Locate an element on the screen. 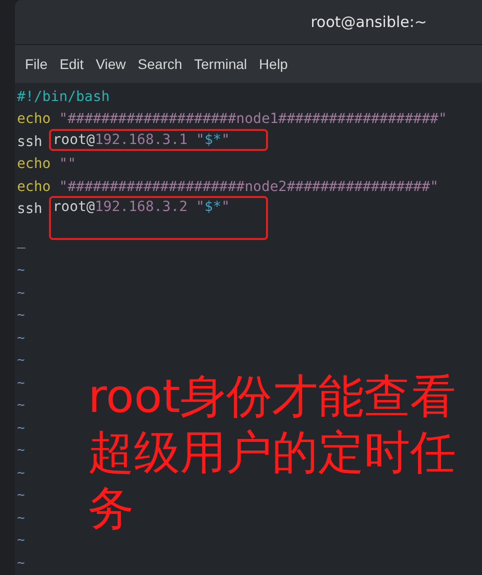  highlight-box: root@192.168.3.1 "$*" is located at coordinates (158, 139).